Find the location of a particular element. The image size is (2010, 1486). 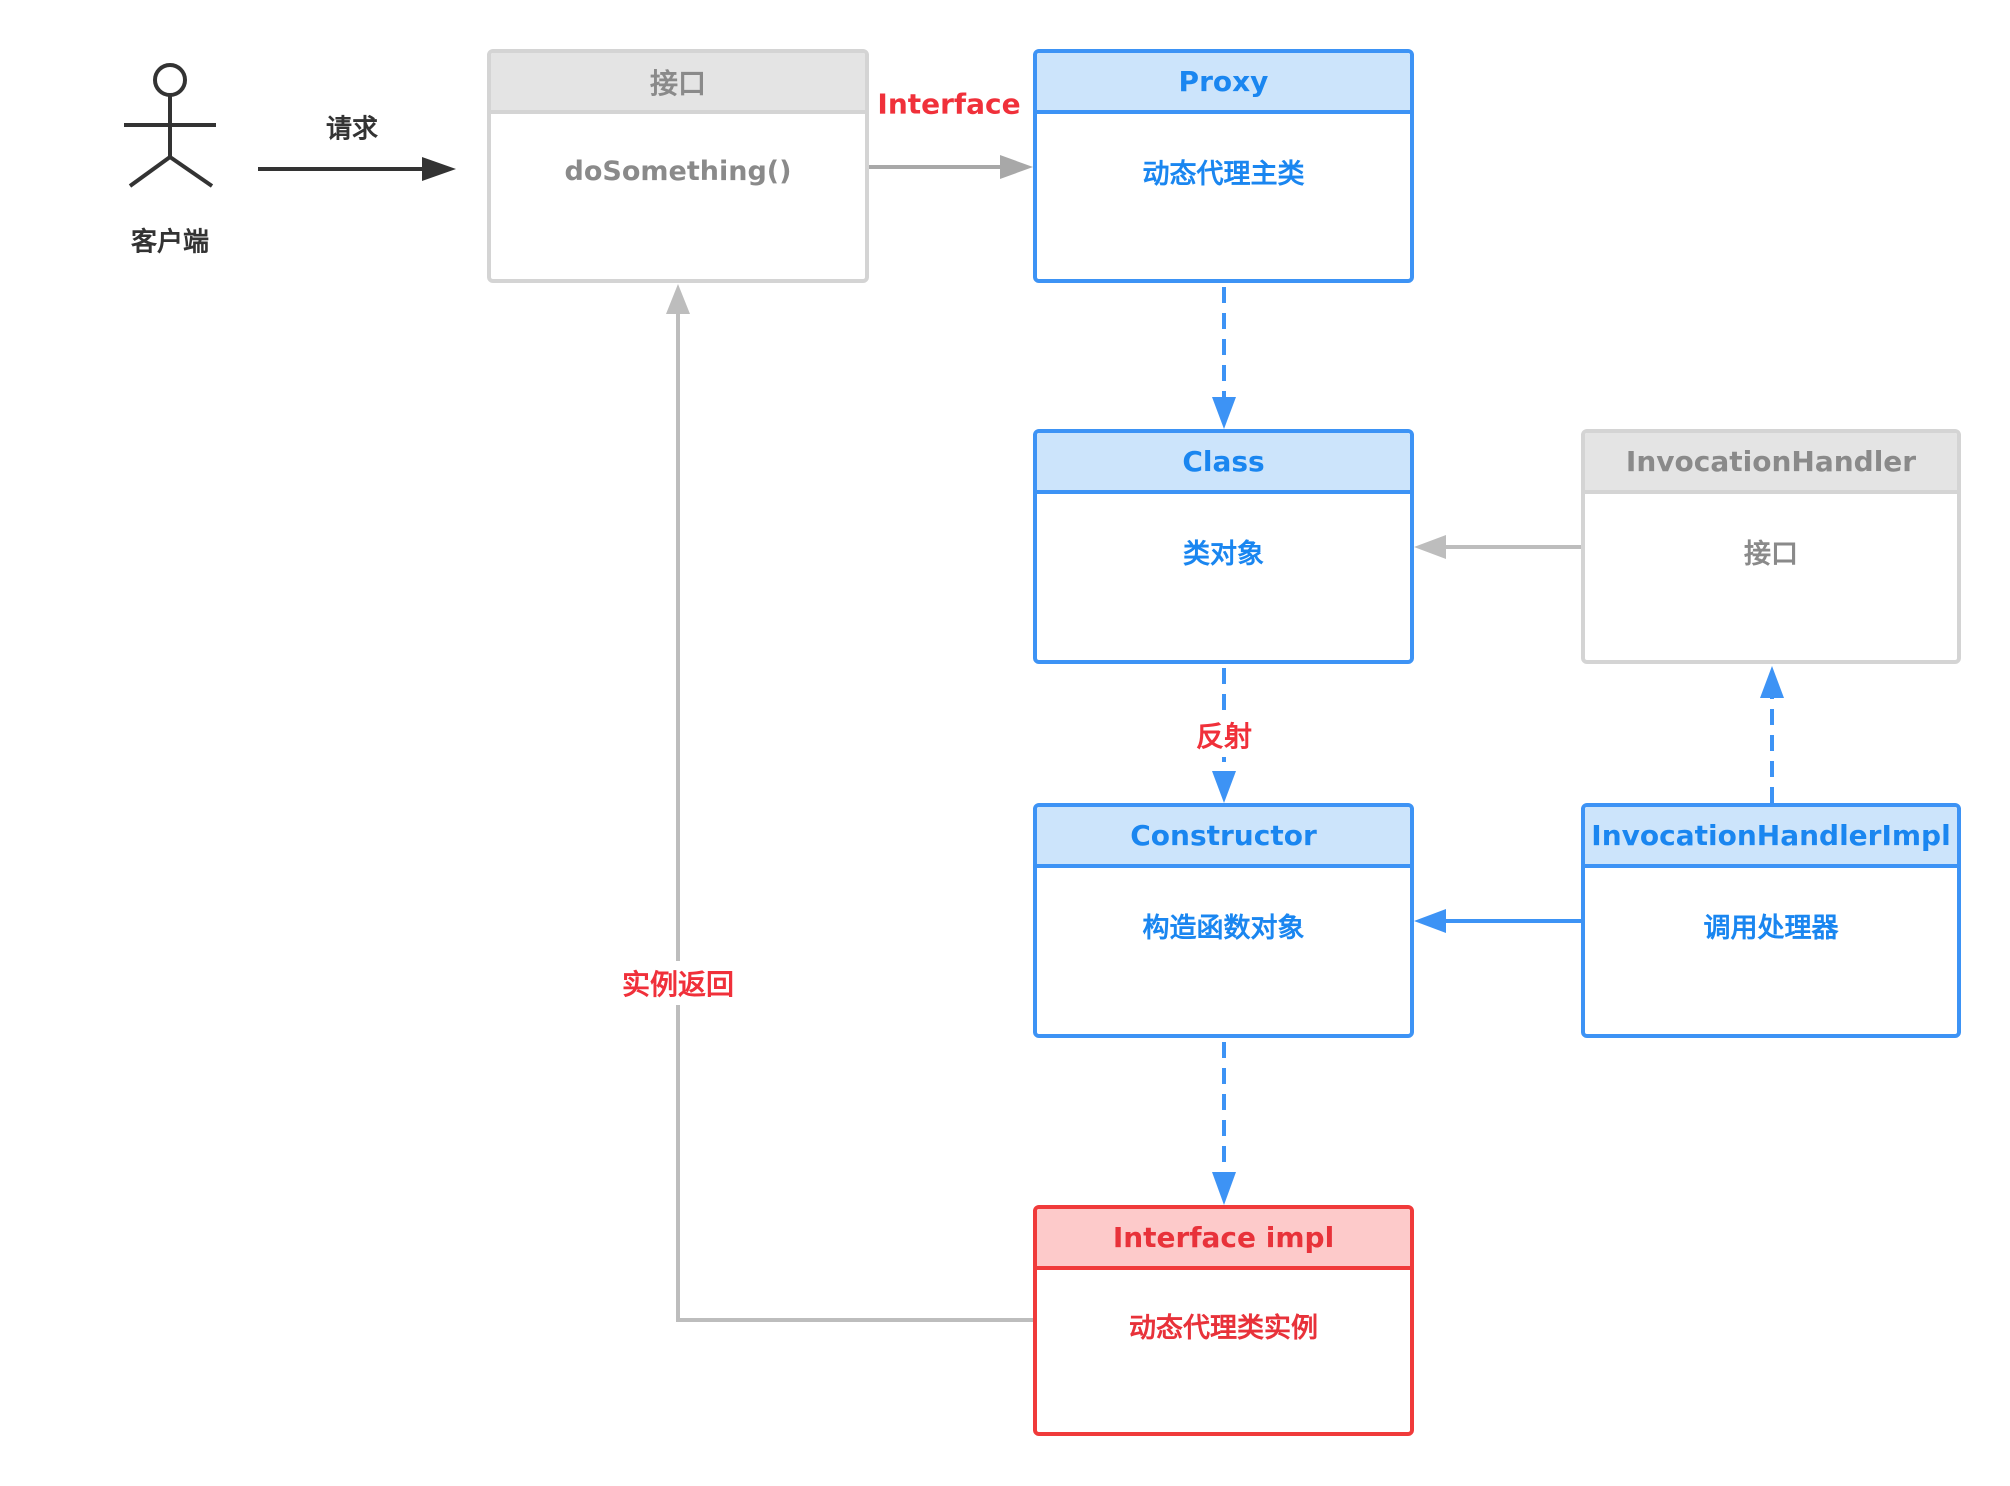

class-node-title: Class is located at coordinates (1223, 463).